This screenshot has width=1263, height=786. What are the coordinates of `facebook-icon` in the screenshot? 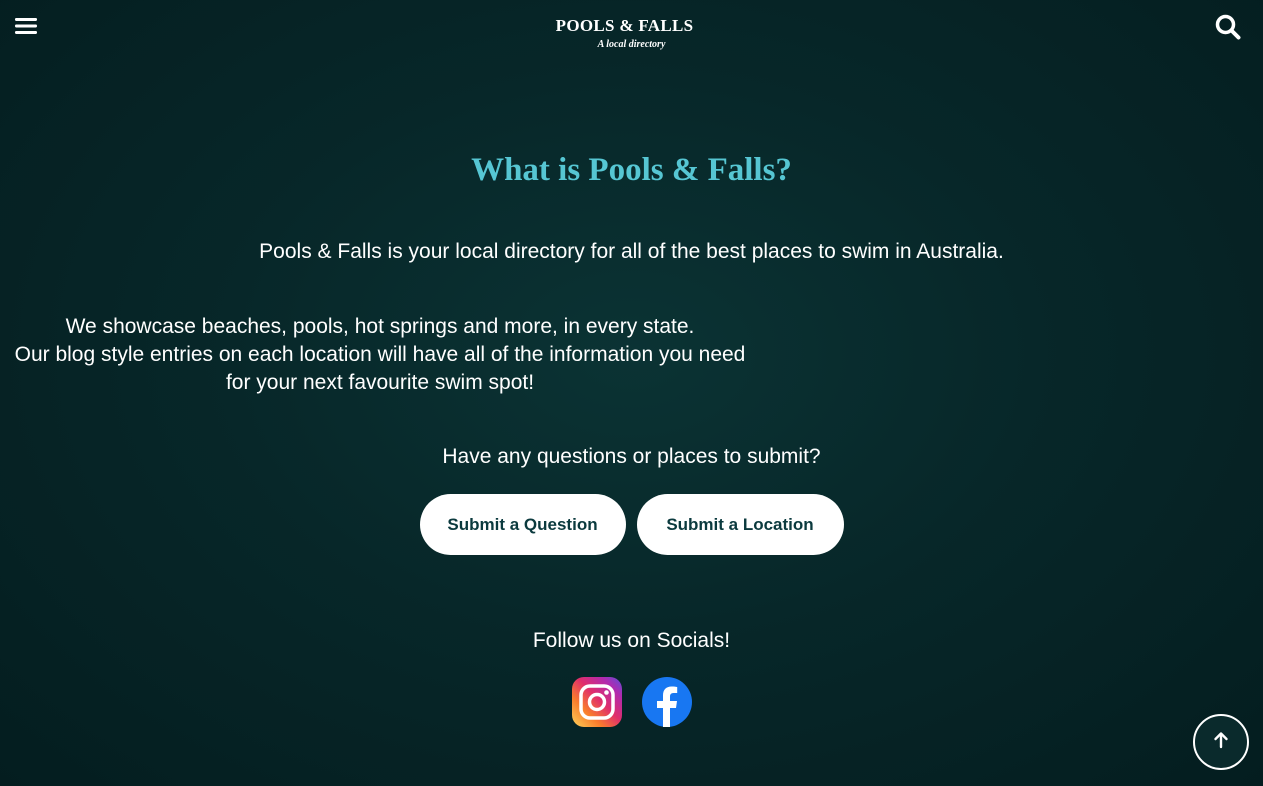 It's located at (666, 702).